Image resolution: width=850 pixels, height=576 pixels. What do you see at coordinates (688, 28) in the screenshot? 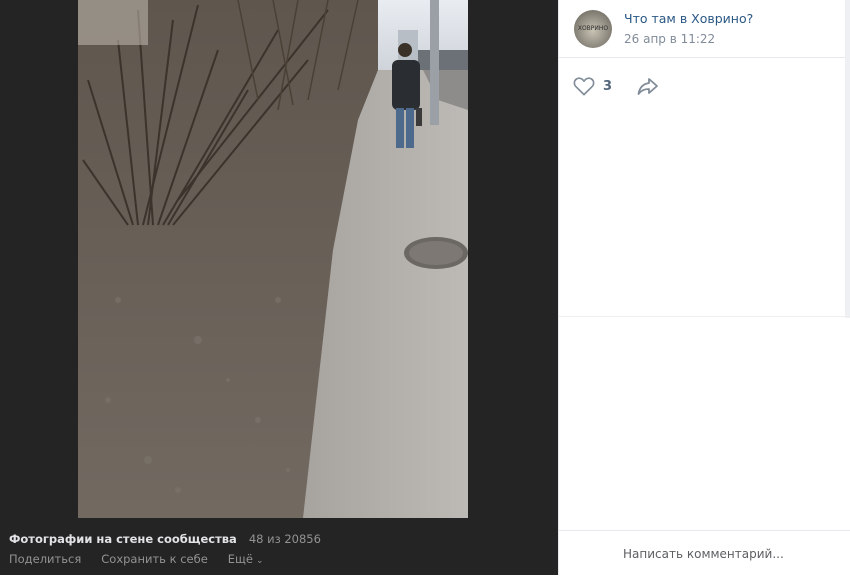
I see `post-meta: Что там в Ховрино? 26 апр в 11:22` at bounding box center [688, 28].